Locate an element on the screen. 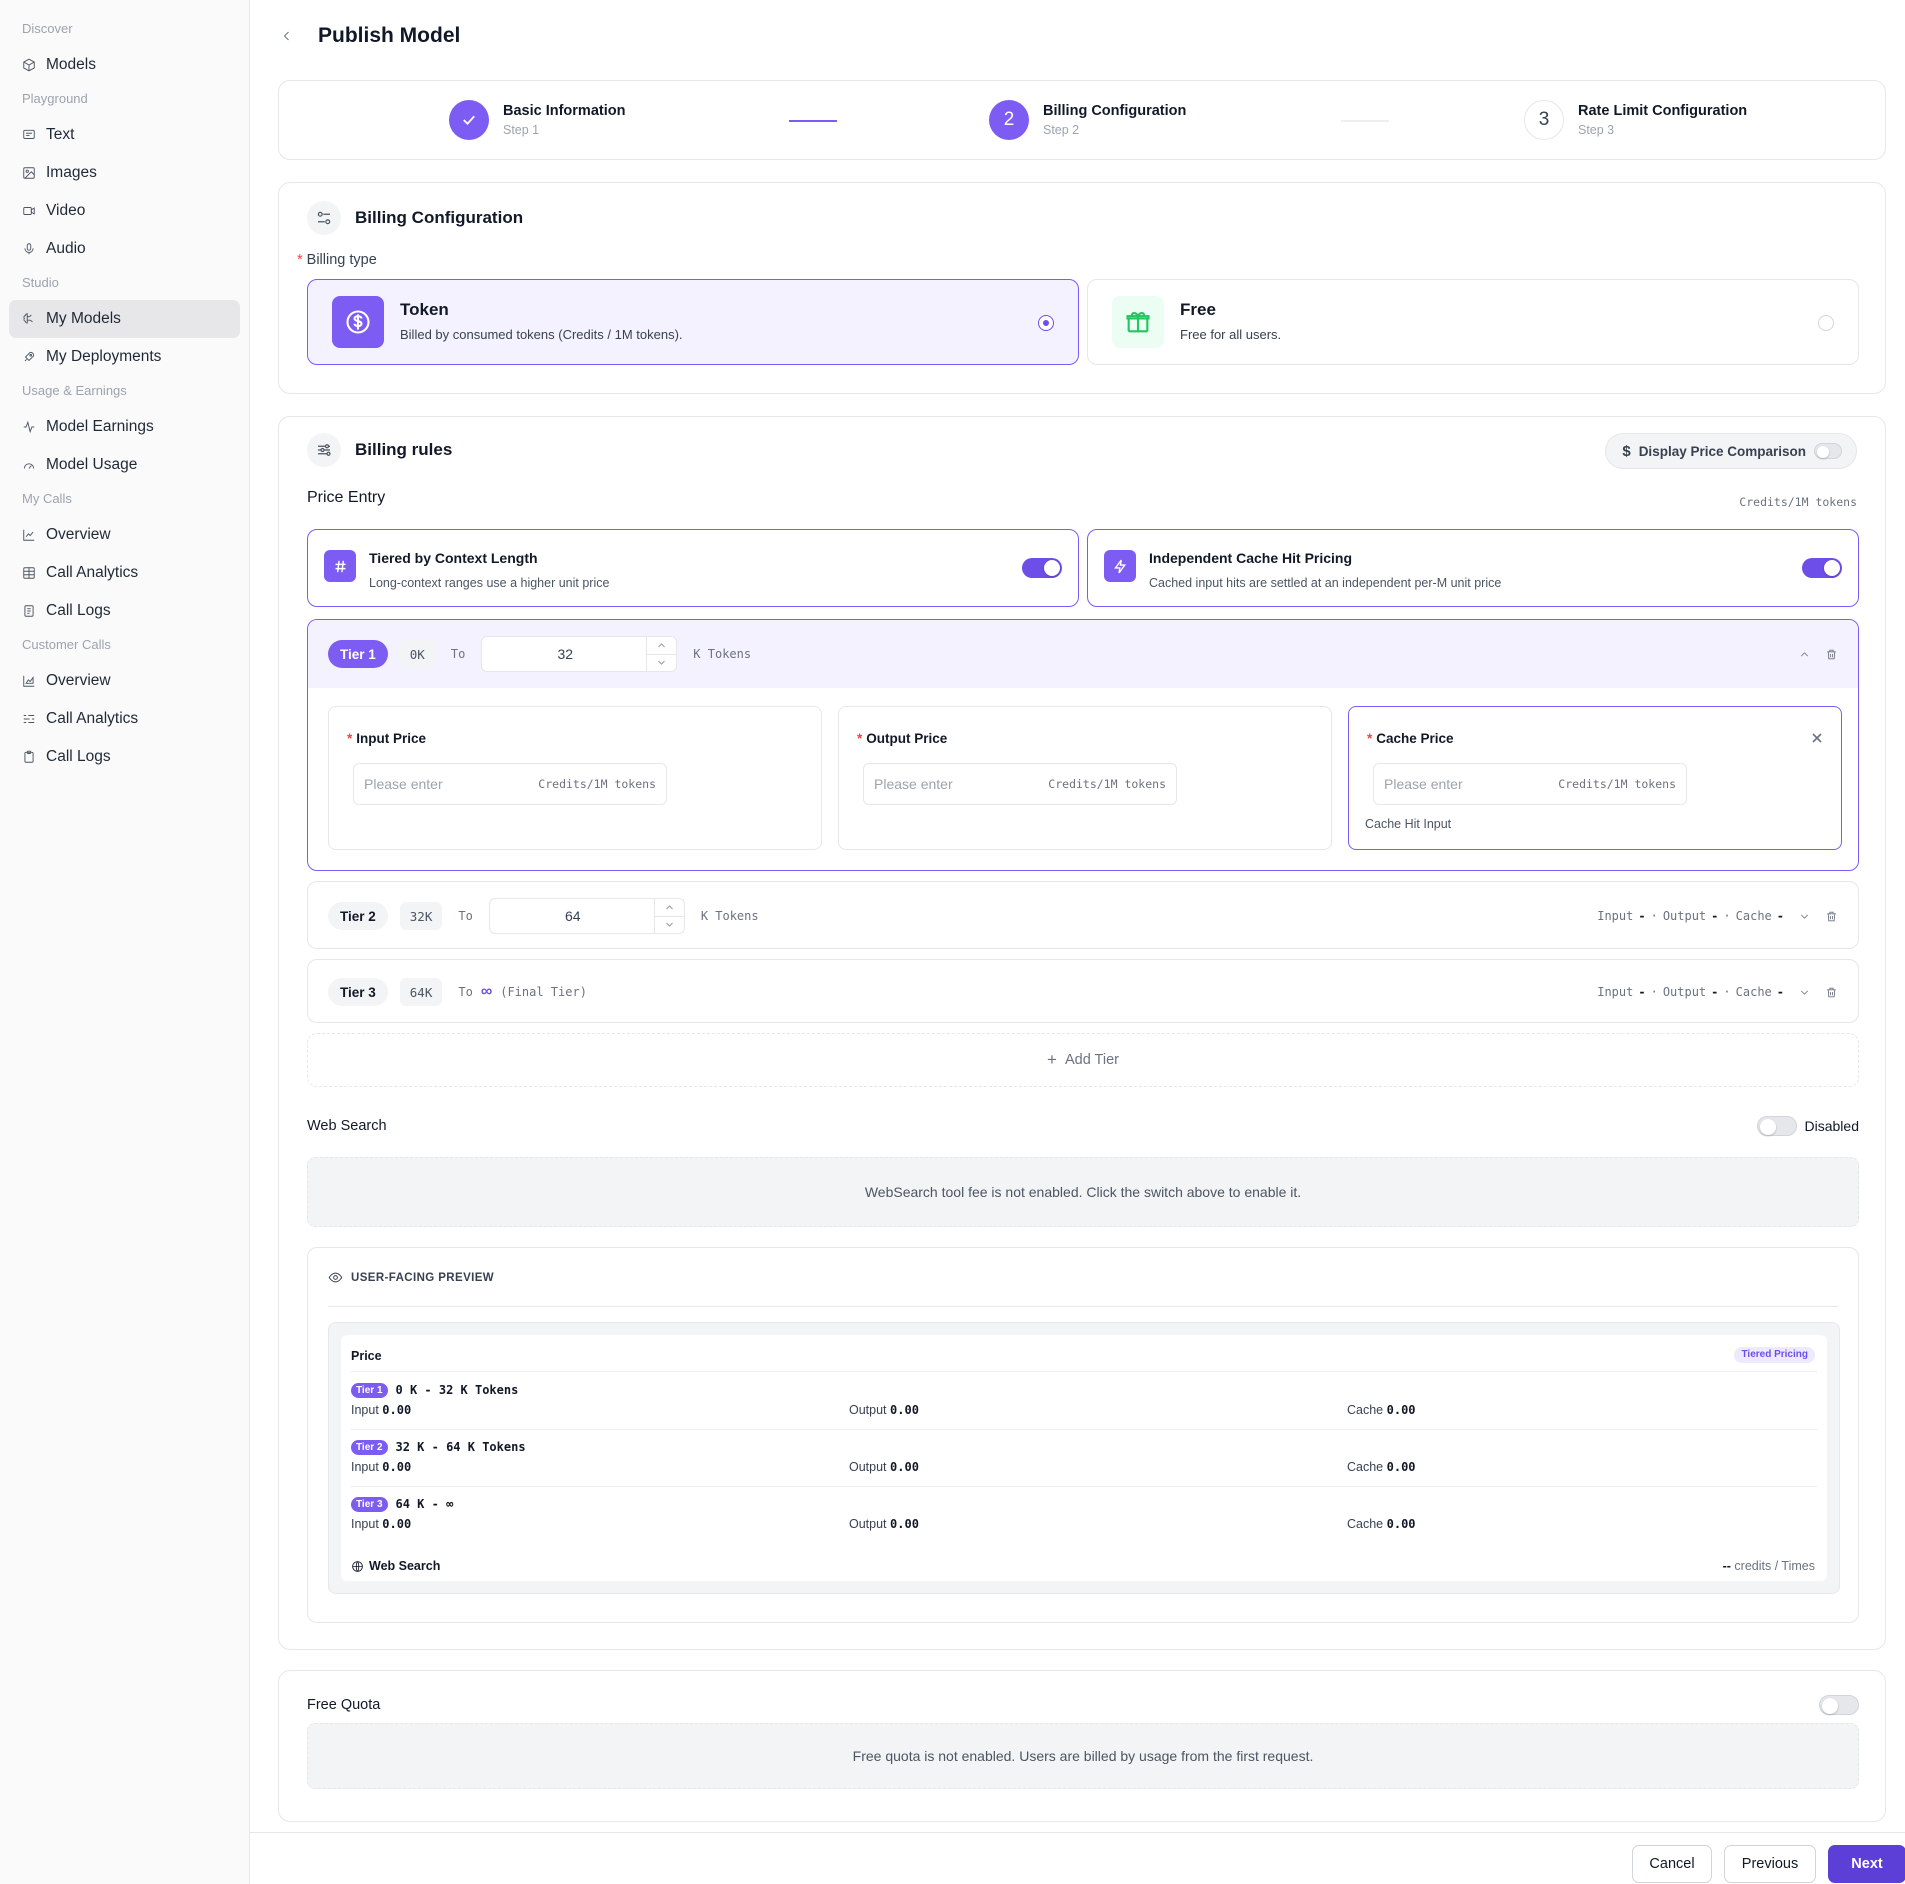 Image resolution: width=1905 pixels, height=1884 pixels. sidebar-item-my-deployments: My Deployments is located at coordinates (124, 357).